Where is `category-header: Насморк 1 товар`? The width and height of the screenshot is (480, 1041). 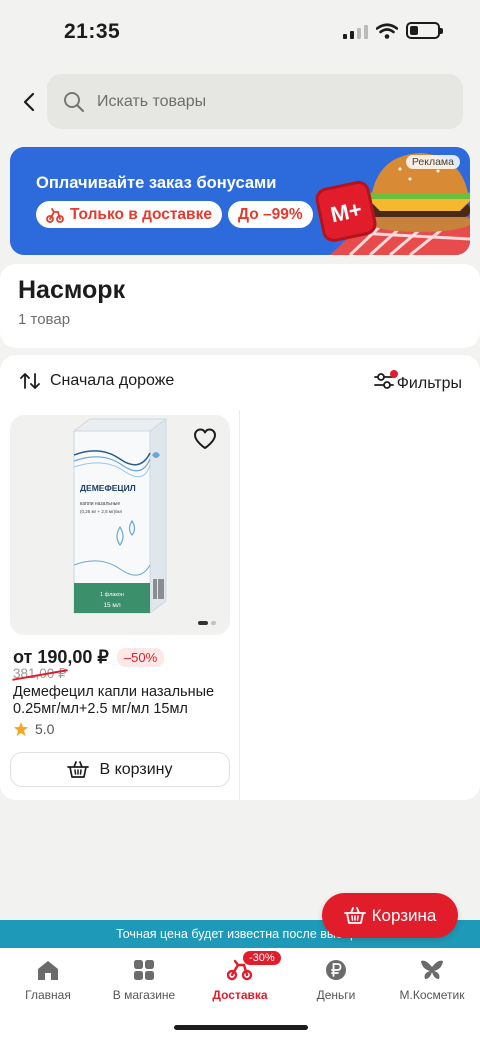 category-header: Насморк 1 товар is located at coordinates (240, 306).